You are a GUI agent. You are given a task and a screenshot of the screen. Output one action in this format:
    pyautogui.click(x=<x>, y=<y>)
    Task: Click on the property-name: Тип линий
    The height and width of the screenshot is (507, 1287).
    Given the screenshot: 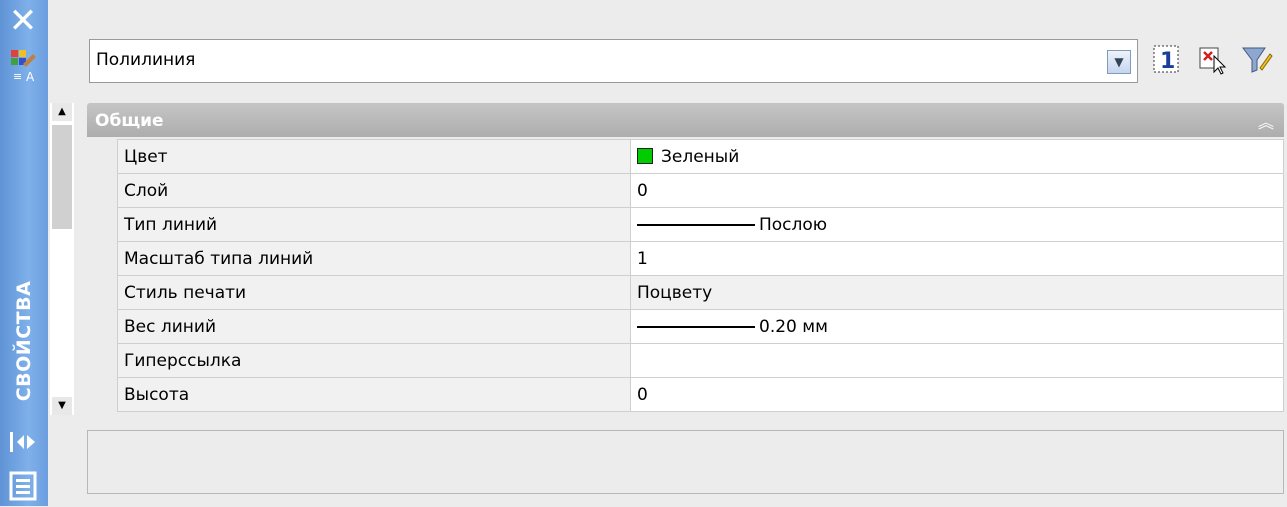 What is the action you would take?
    pyautogui.click(x=374, y=224)
    